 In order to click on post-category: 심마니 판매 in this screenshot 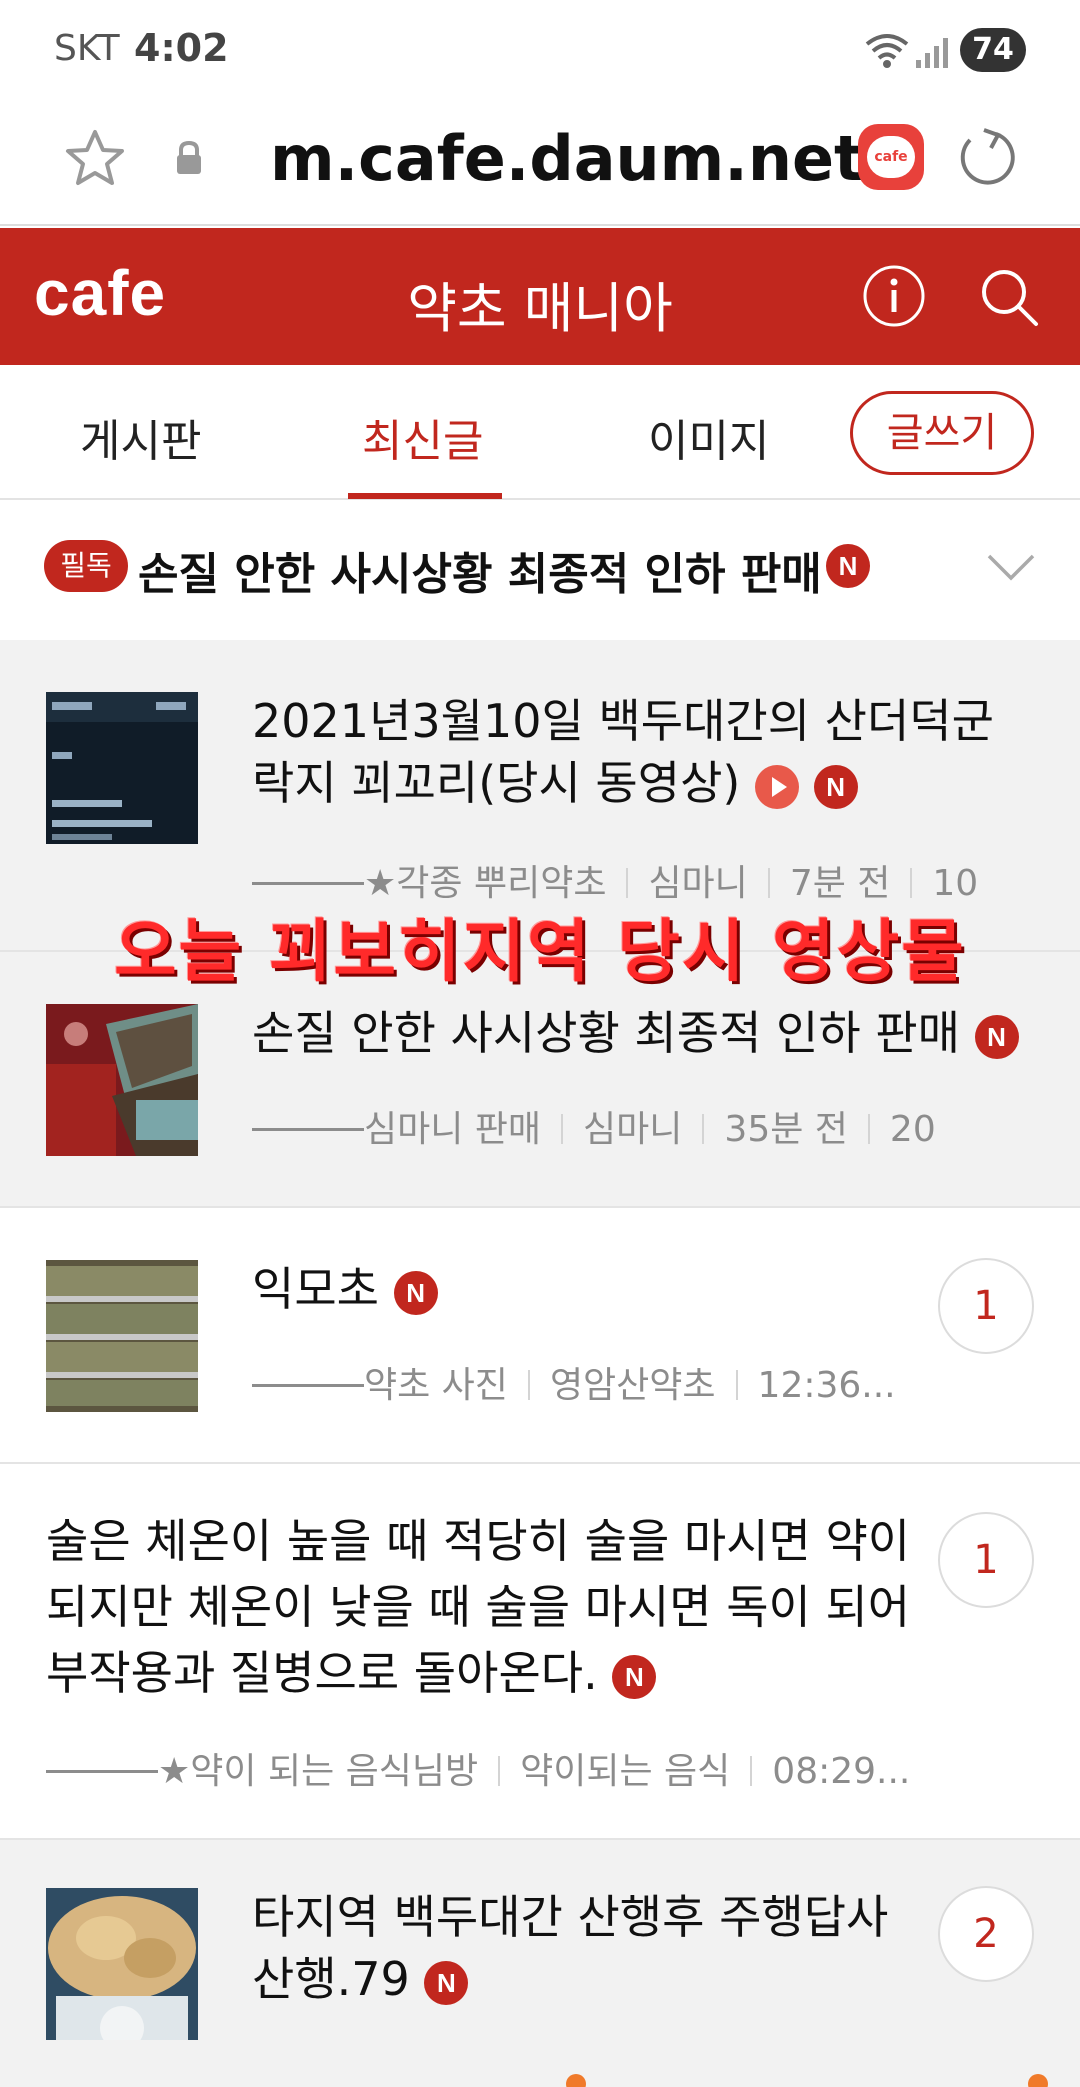, I will do `click(452, 1129)`.